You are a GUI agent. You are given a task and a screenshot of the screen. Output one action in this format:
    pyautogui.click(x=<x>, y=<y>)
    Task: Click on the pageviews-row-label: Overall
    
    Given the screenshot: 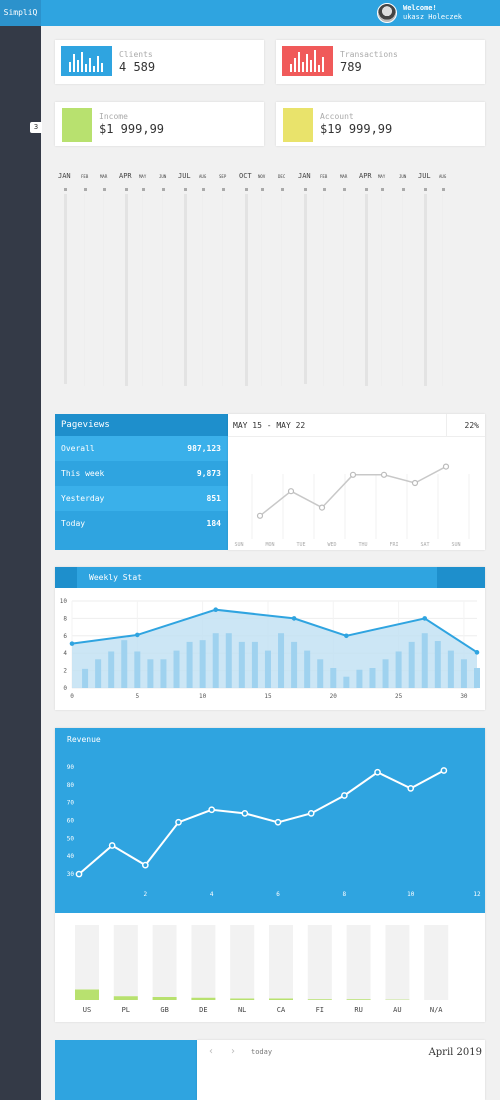 What is the action you would take?
    pyautogui.click(x=78, y=448)
    